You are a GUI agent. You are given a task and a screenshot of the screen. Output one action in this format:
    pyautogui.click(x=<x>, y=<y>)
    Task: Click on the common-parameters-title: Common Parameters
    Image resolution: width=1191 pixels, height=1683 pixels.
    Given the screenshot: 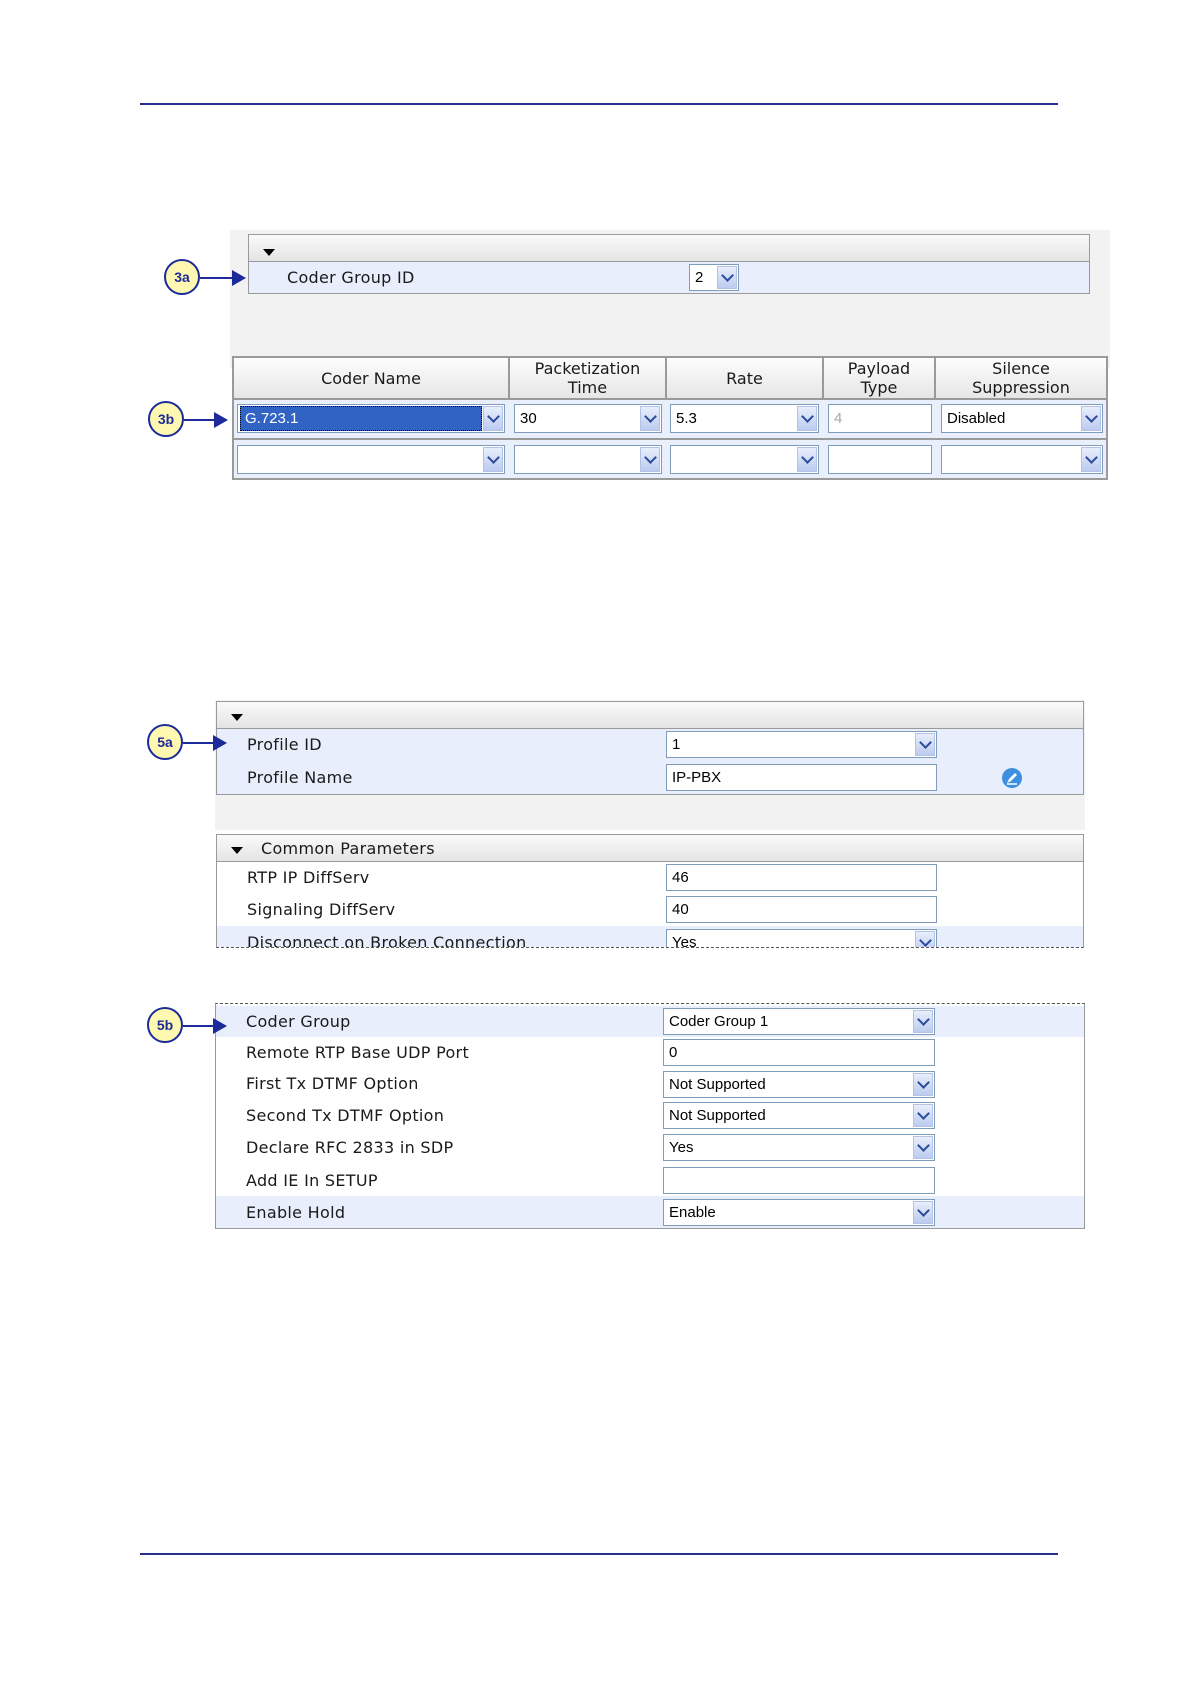 What is the action you would take?
    pyautogui.click(x=348, y=848)
    